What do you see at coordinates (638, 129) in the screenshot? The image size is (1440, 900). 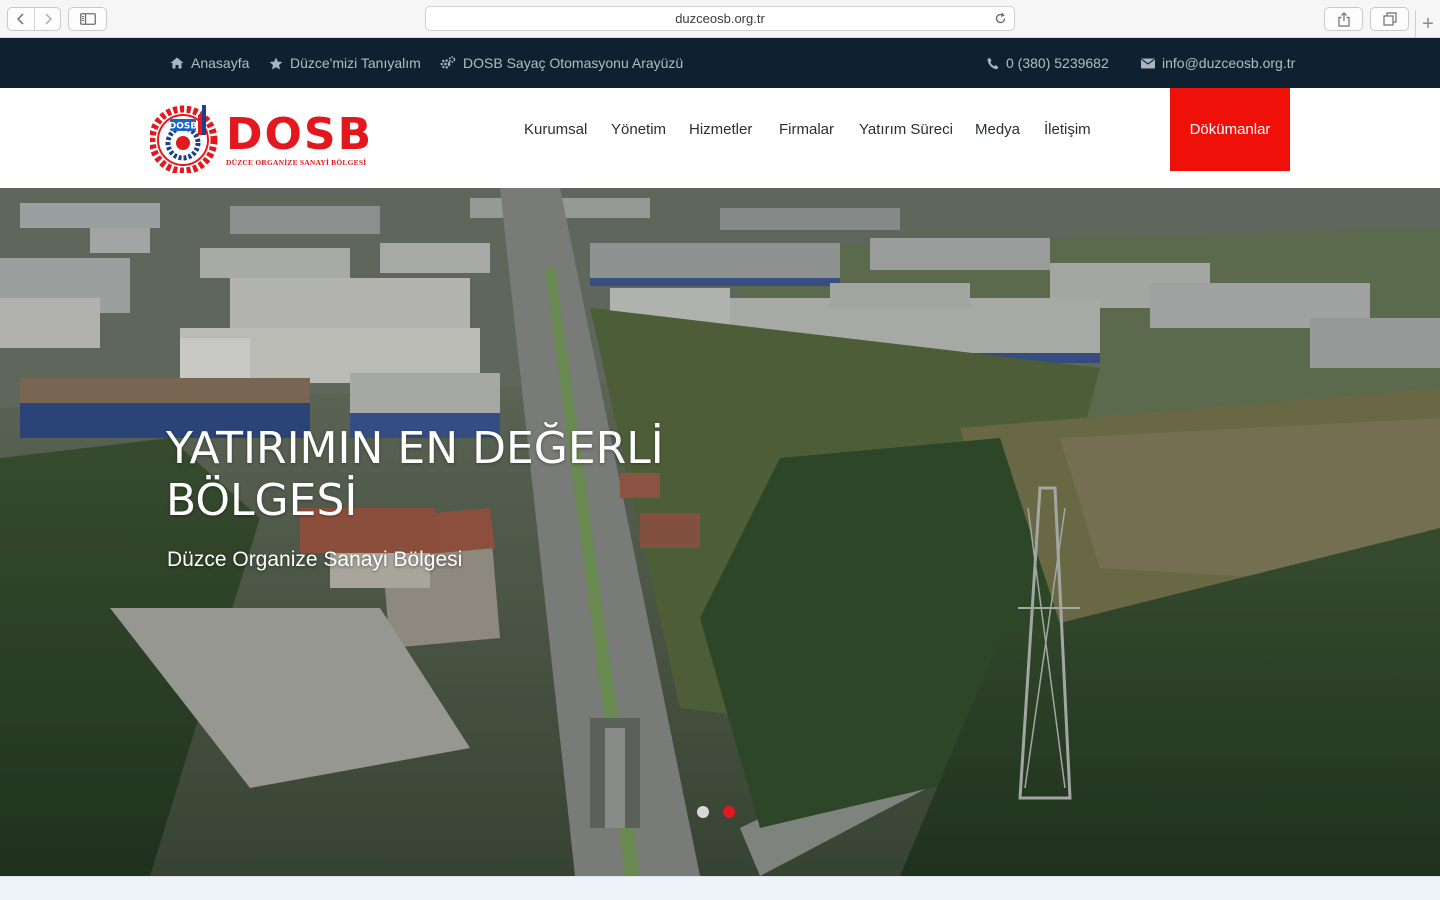 I see `nav-item-yonetim: Yönetim` at bounding box center [638, 129].